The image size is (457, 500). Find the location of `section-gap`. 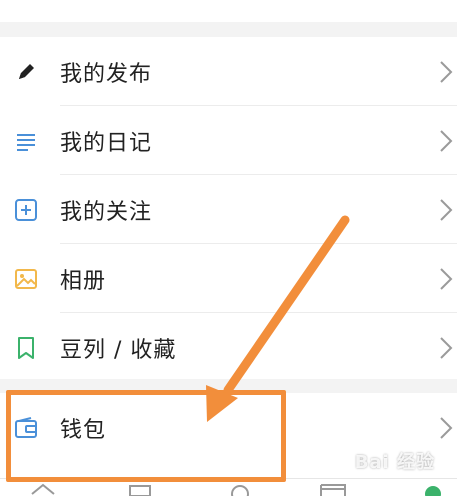

section-gap is located at coordinates (228, 29).